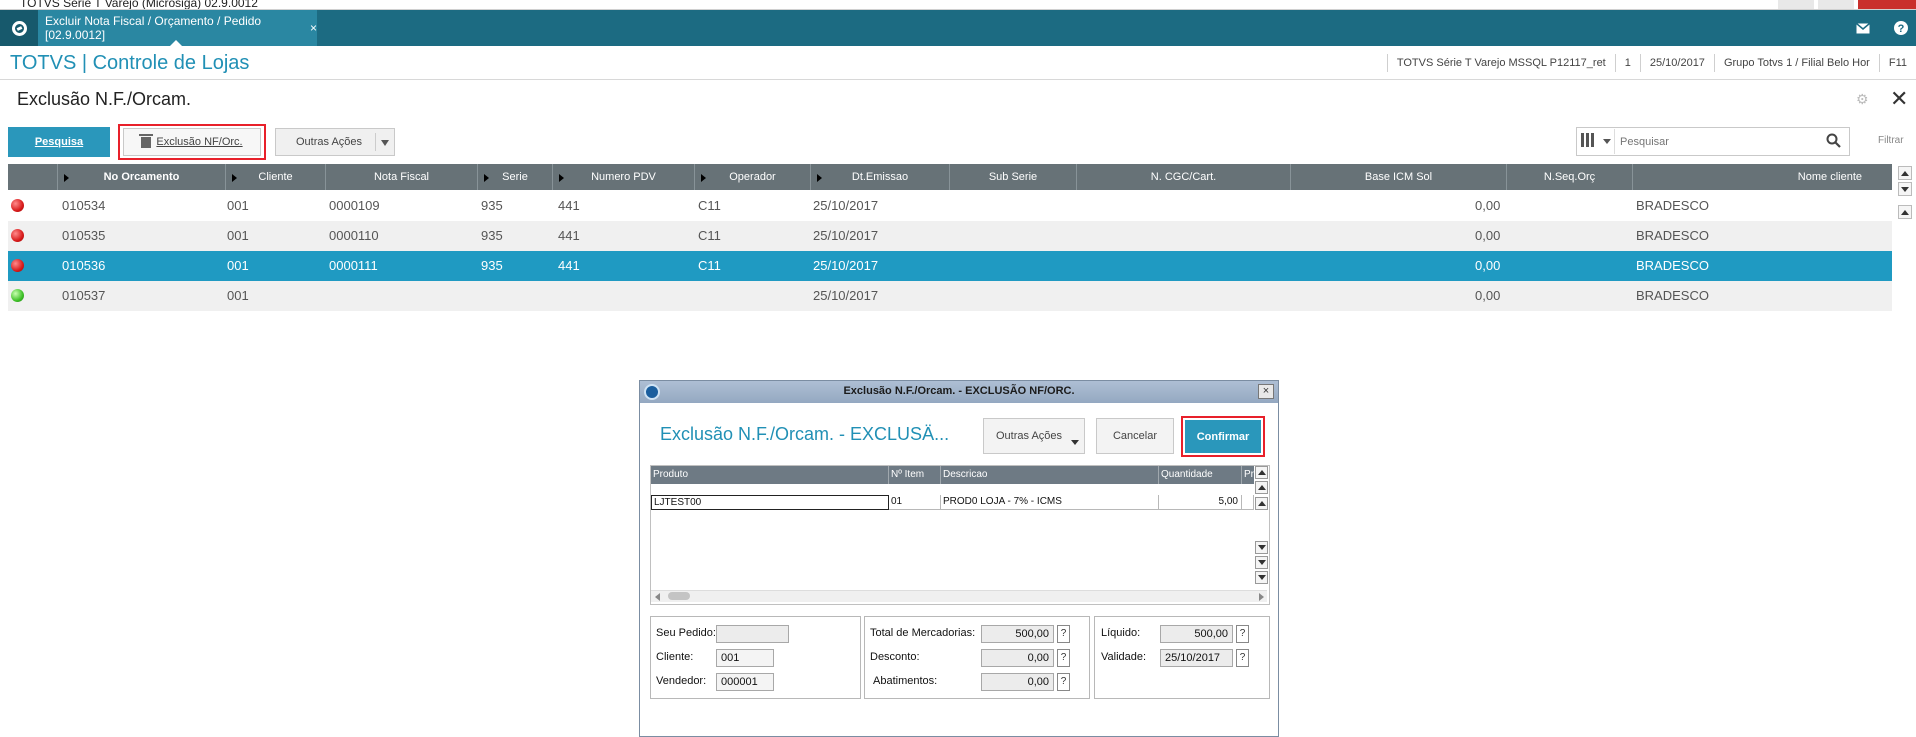 Image resolution: width=1916 pixels, height=737 pixels. I want to click on total-mercadorias-field: 500,00, so click(1017, 634).